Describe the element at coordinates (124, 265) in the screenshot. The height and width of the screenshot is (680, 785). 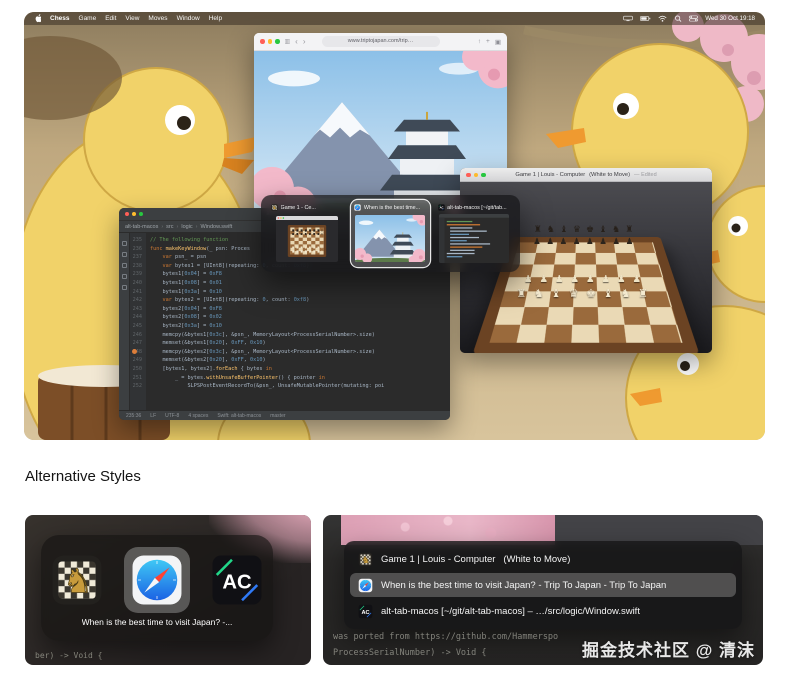
I see `find-tool-icon` at that location.